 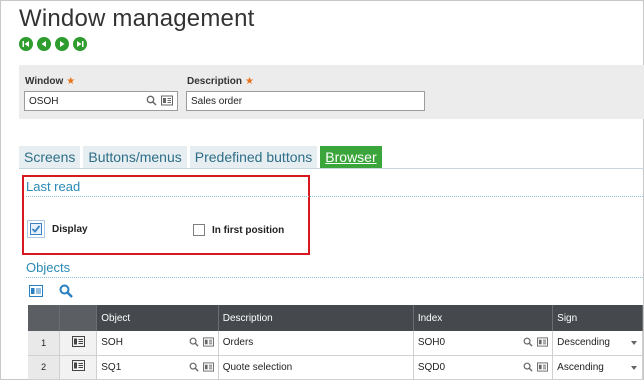 I want to click on object-cell: SOH, so click(x=157, y=343).